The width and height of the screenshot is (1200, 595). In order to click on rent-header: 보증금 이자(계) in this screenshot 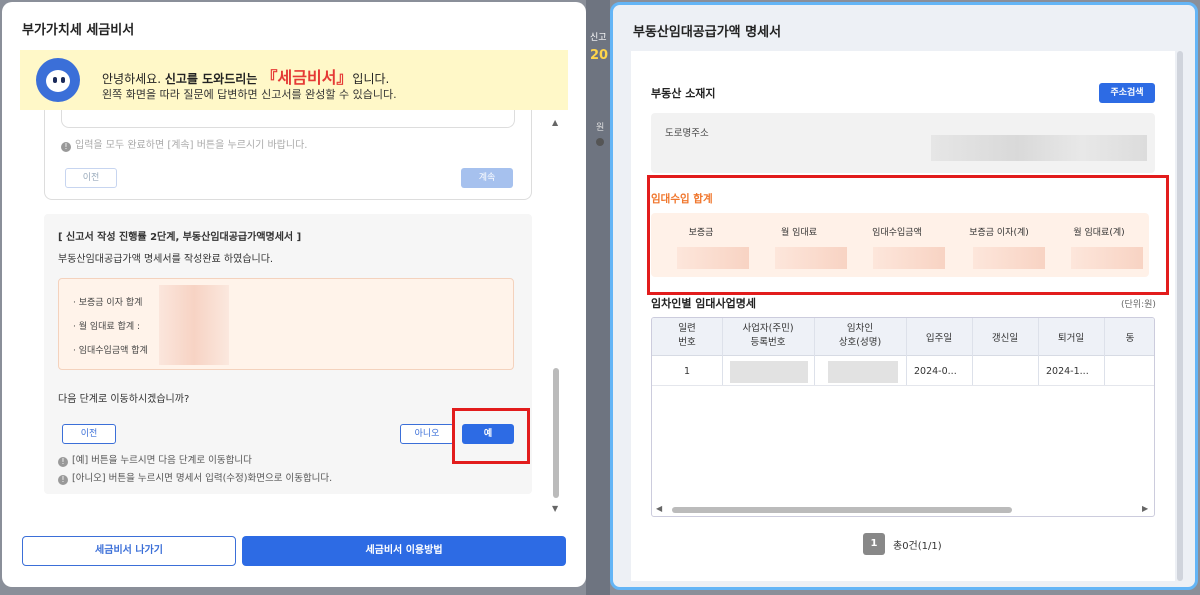, I will do `click(999, 233)`.